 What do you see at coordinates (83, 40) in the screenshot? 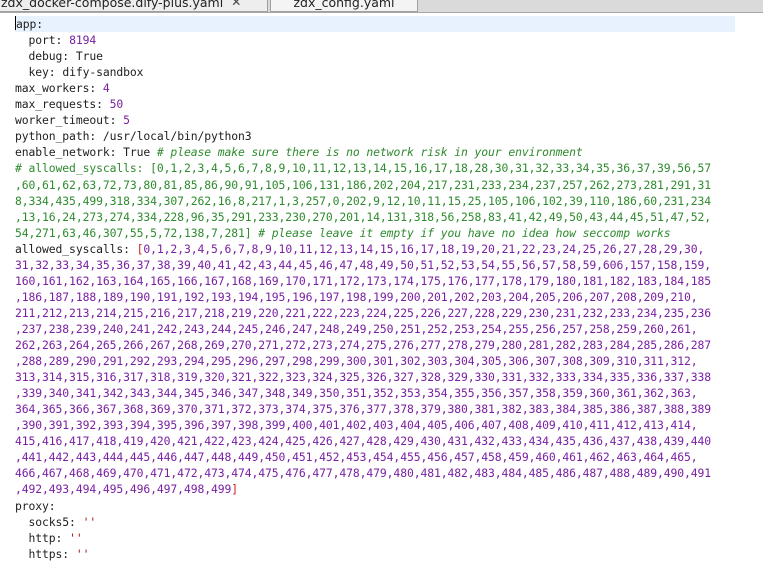
I see `code-token-num: 8194` at bounding box center [83, 40].